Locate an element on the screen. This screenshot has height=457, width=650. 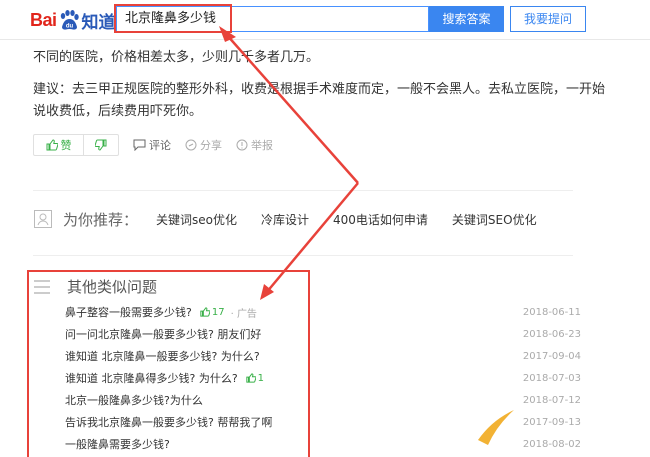
recommend-title: 为你推荐： is located at coordinates (101, 219).